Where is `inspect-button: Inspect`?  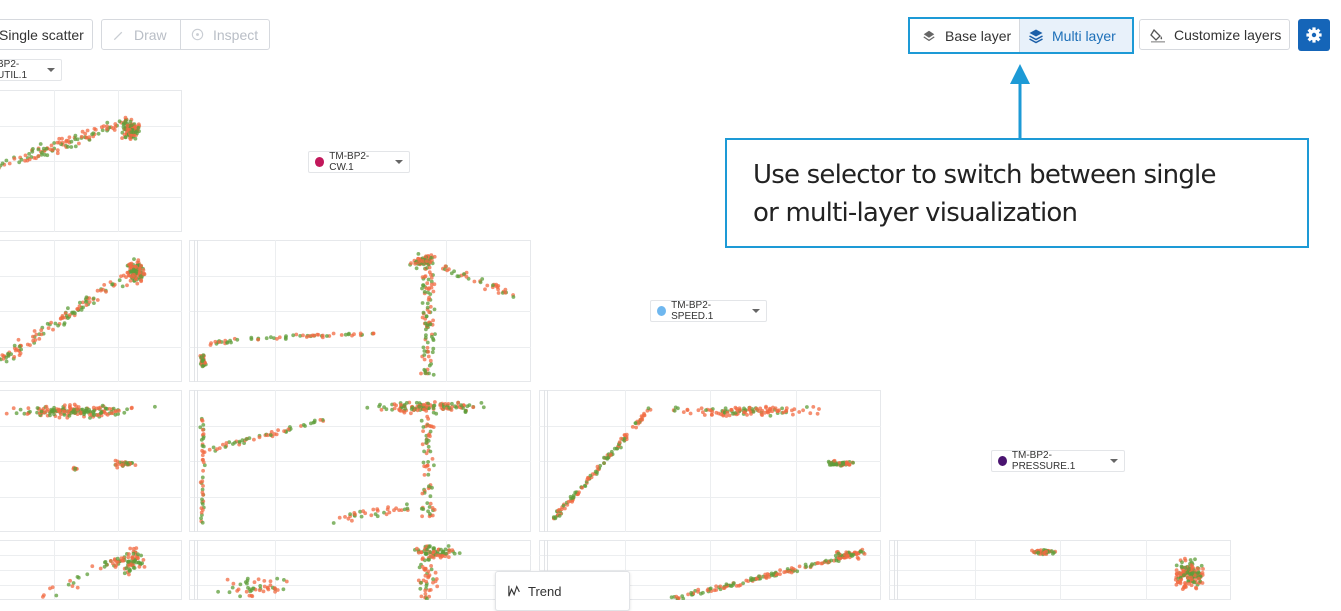
inspect-button: Inspect is located at coordinates (225, 34).